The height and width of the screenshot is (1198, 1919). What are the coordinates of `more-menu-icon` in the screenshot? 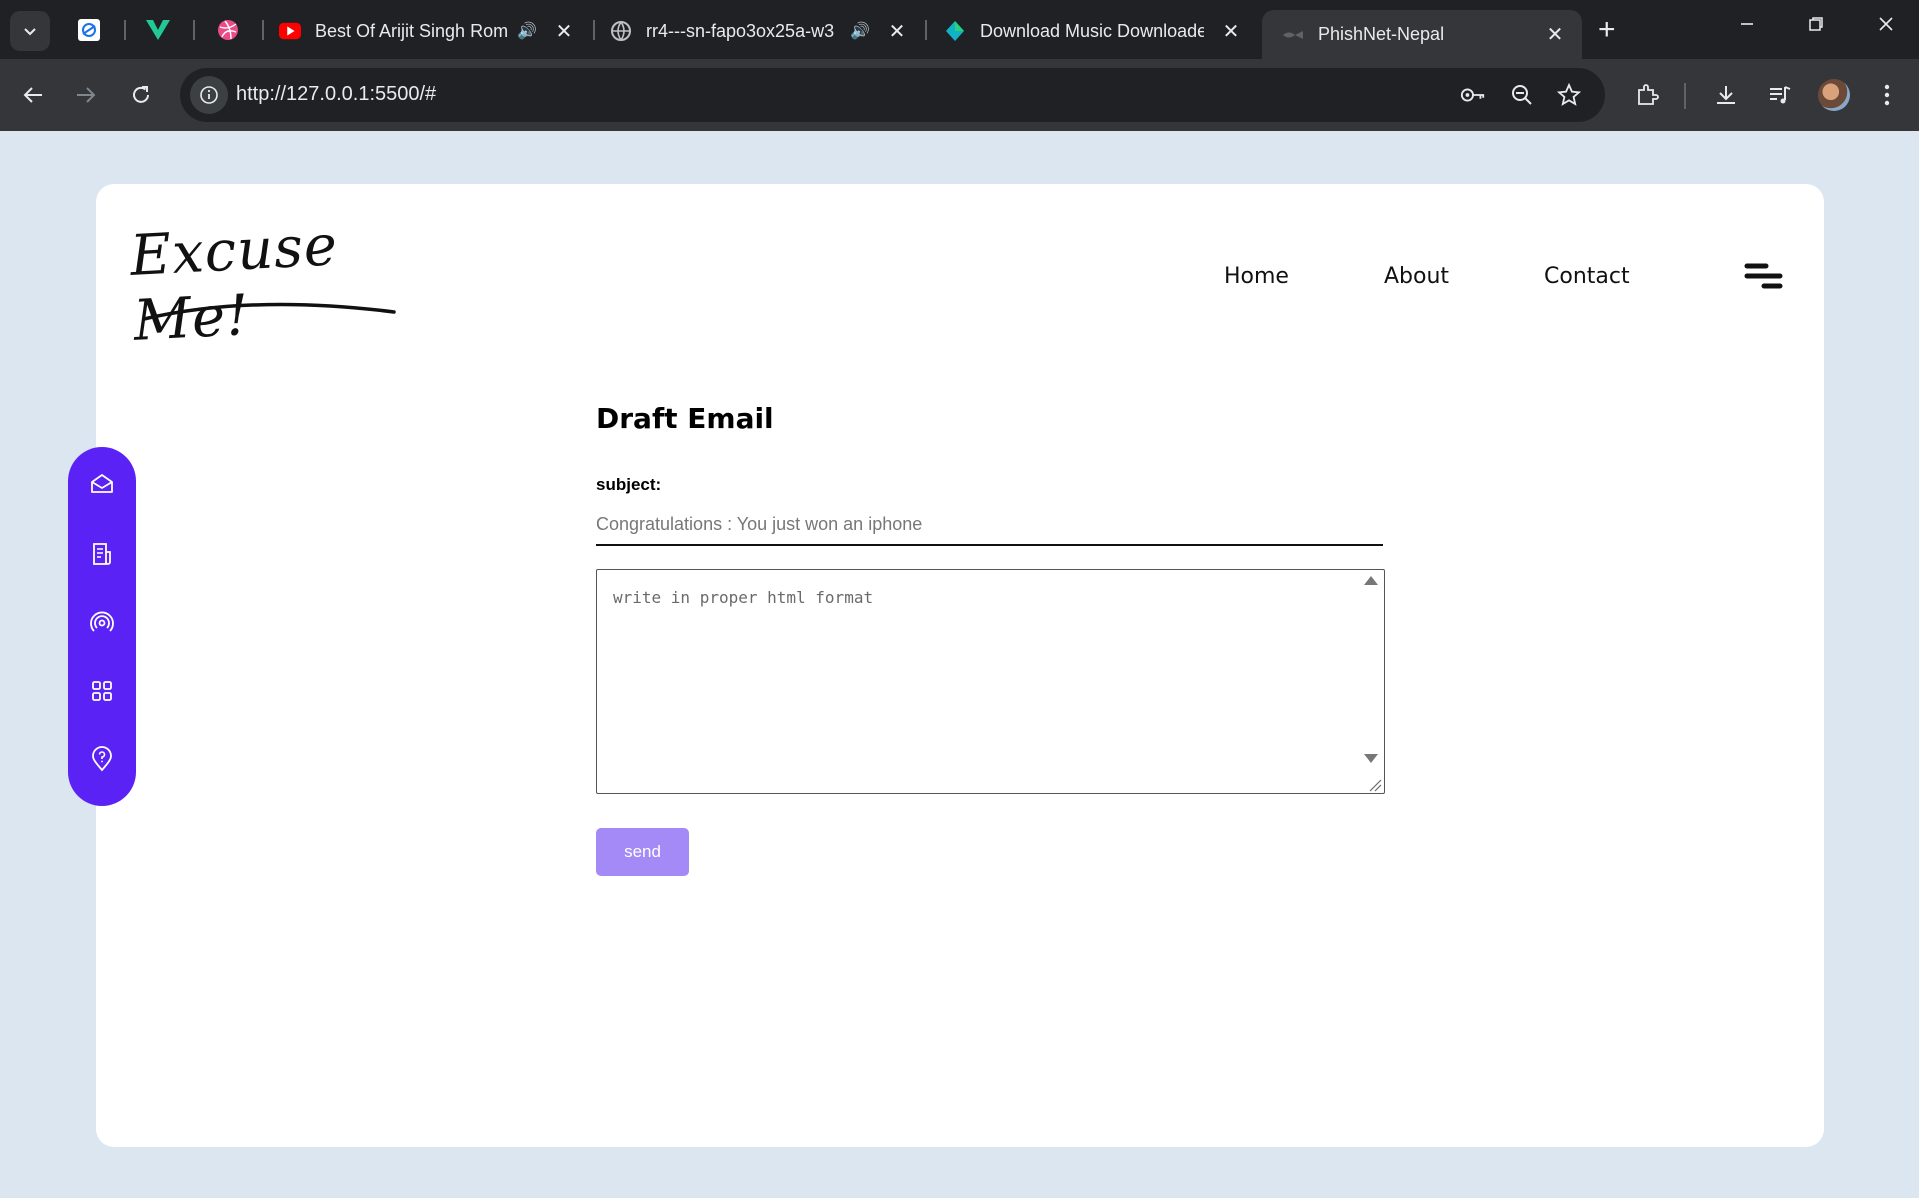 It's located at (1887, 95).